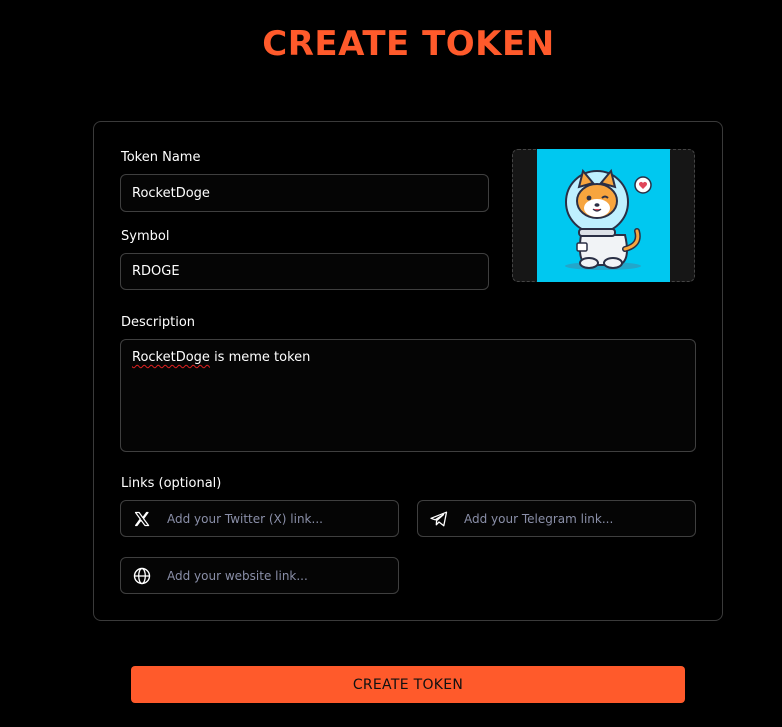 The height and width of the screenshot is (727, 782). What do you see at coordinates (260, 357) in the screenshot?
I see `description-value-rest: is meme token` at bounding box center [260, 357].